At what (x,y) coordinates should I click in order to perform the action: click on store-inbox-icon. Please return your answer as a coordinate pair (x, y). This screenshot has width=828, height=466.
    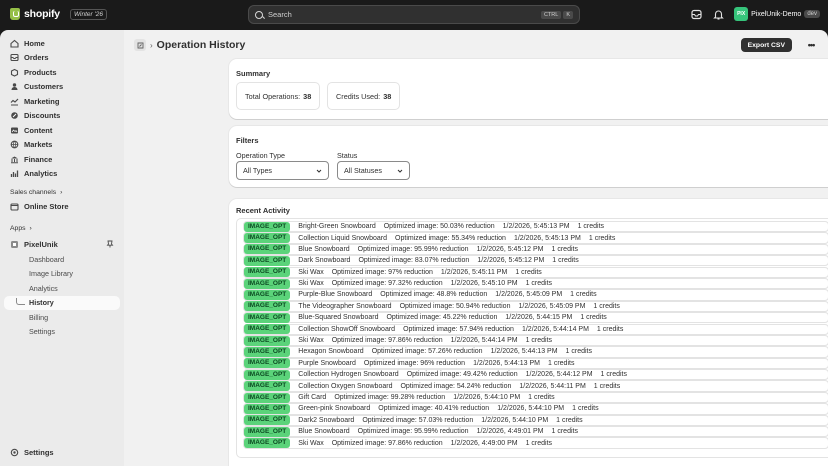
    Looking at the image, I should click on (696, 14).